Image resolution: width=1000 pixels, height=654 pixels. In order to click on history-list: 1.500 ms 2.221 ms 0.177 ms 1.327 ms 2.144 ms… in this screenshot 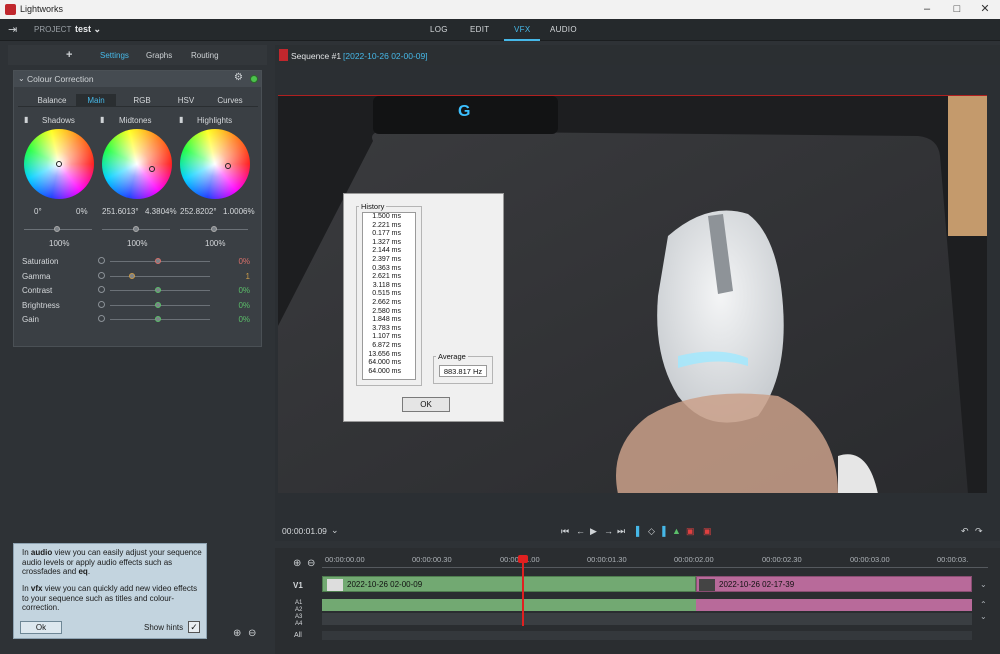, I will do `click(389, 296)`.